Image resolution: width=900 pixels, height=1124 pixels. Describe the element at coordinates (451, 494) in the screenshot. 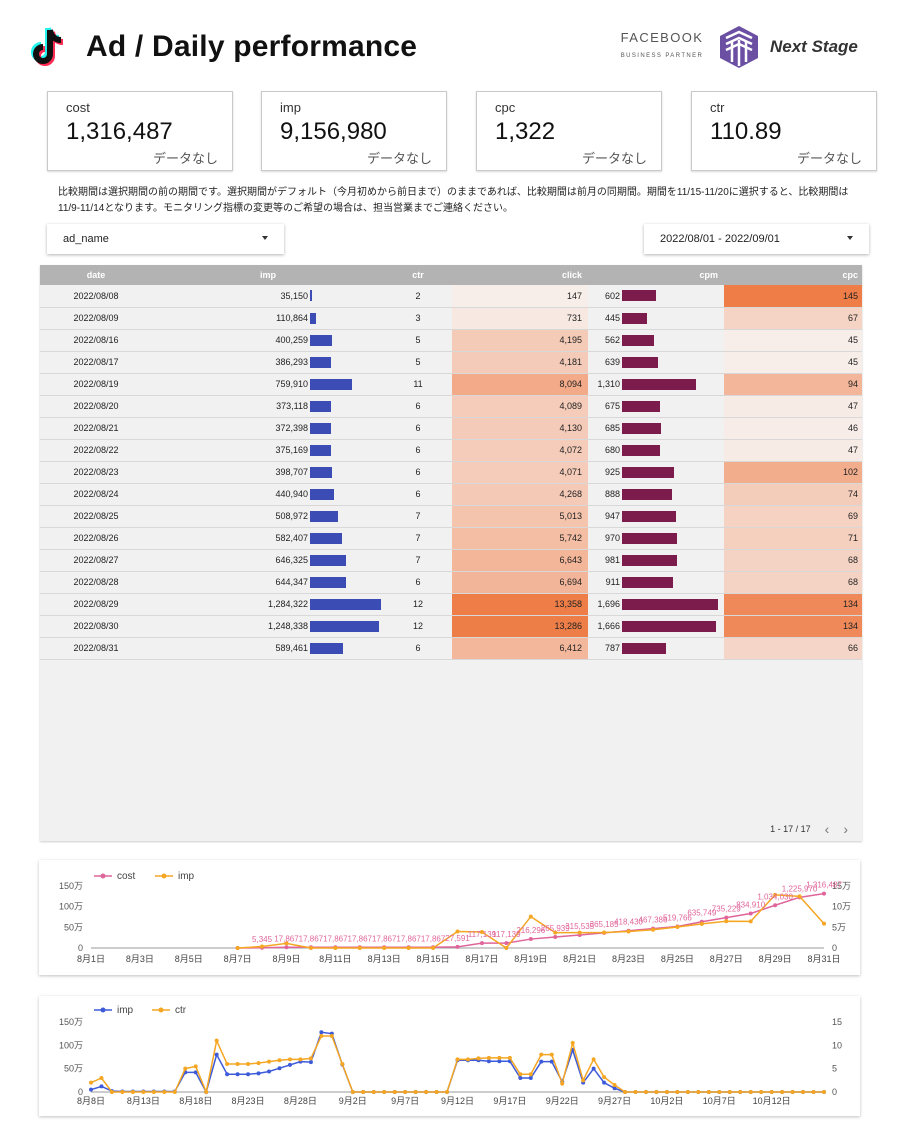

I see `table-row: 2022/08/24 440,940 6 4,268 888 74` at that location.